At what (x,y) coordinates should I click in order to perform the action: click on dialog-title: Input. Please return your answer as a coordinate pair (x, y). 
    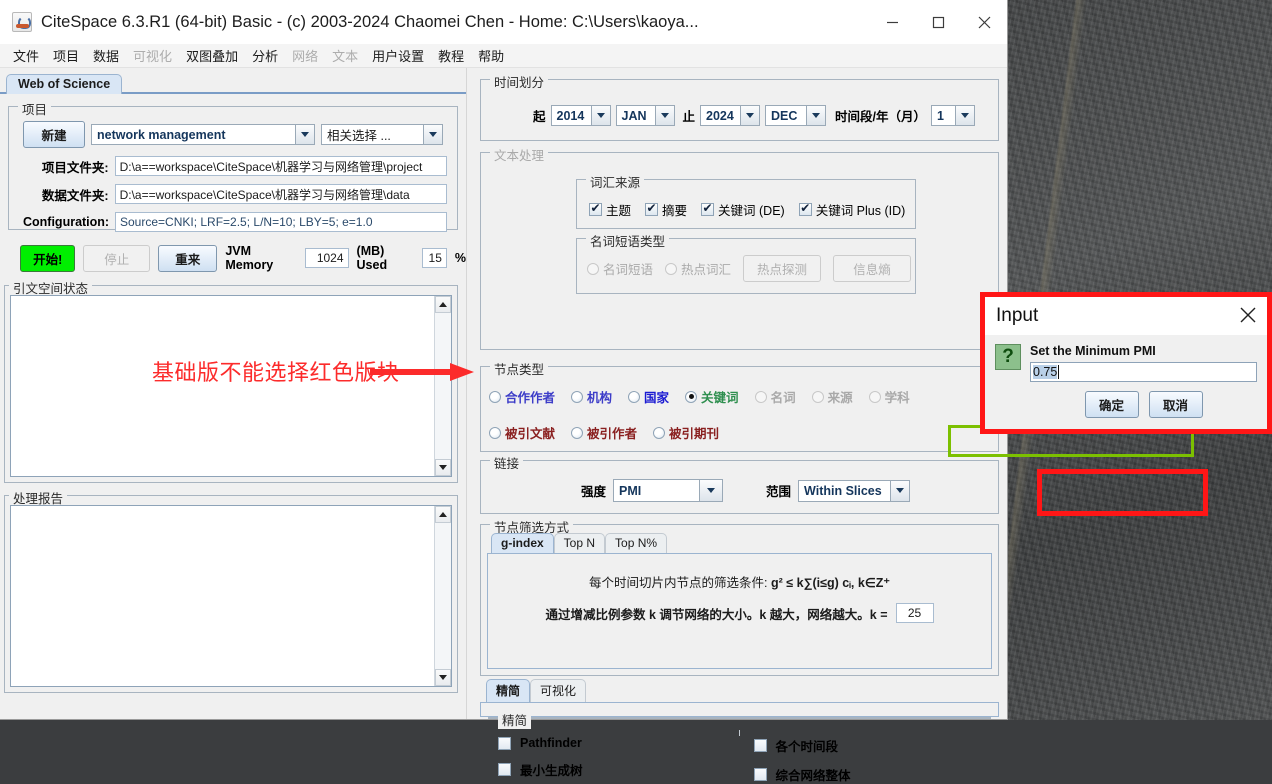
    Looking at the image, I should click on (1017, 315).